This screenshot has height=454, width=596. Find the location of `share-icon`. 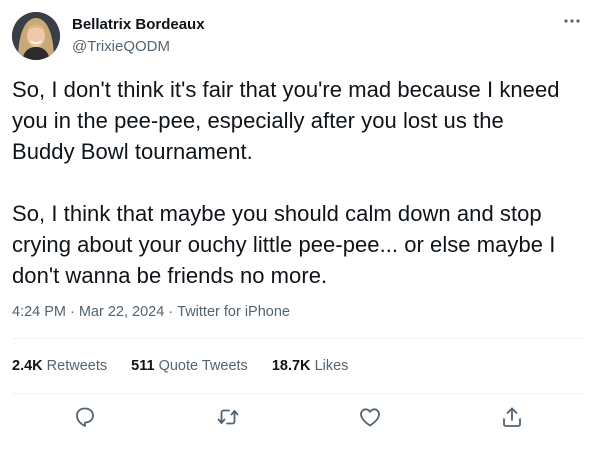

share-icon is located at coordinates (512, 417).